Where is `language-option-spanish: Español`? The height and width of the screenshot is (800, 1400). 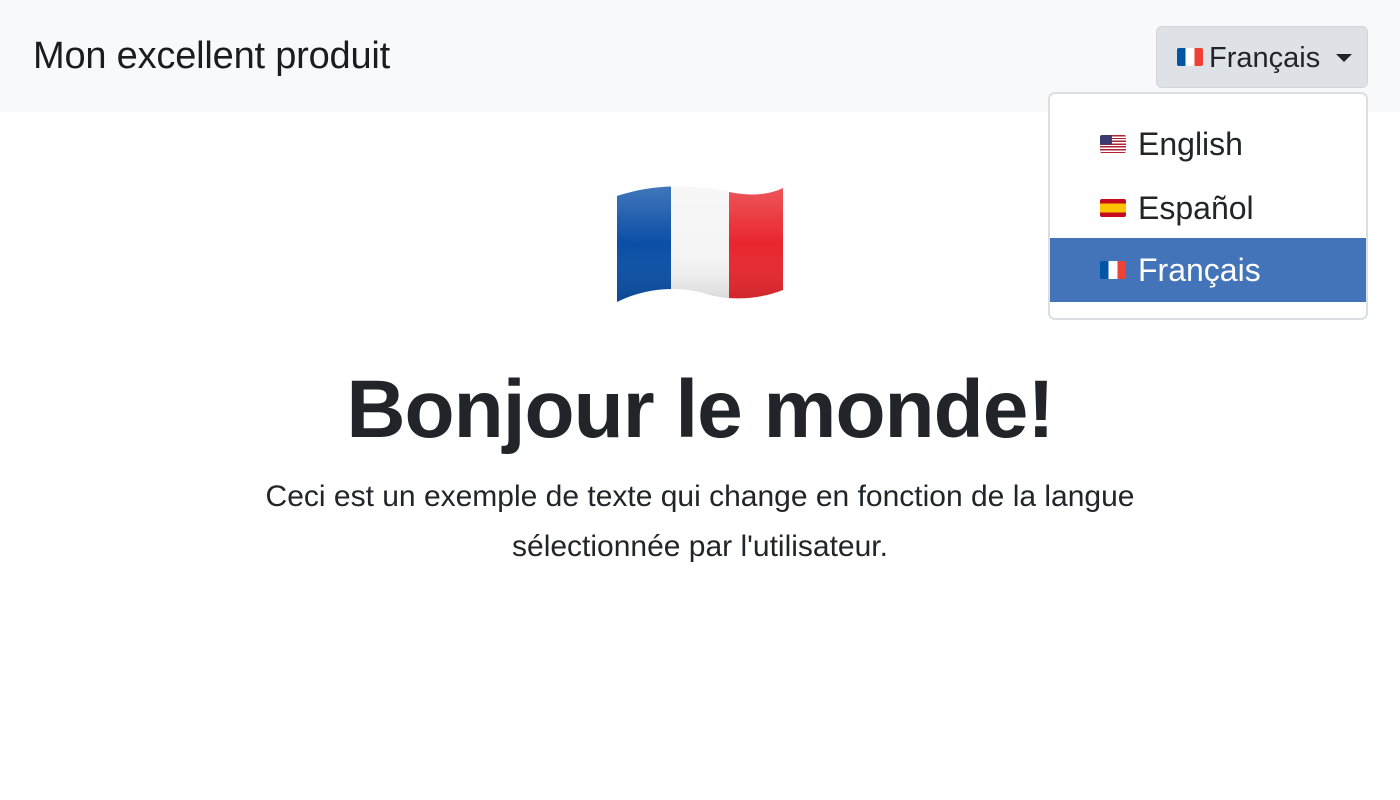 language-option-spanish: Español is located at coordinates (1208, 208).